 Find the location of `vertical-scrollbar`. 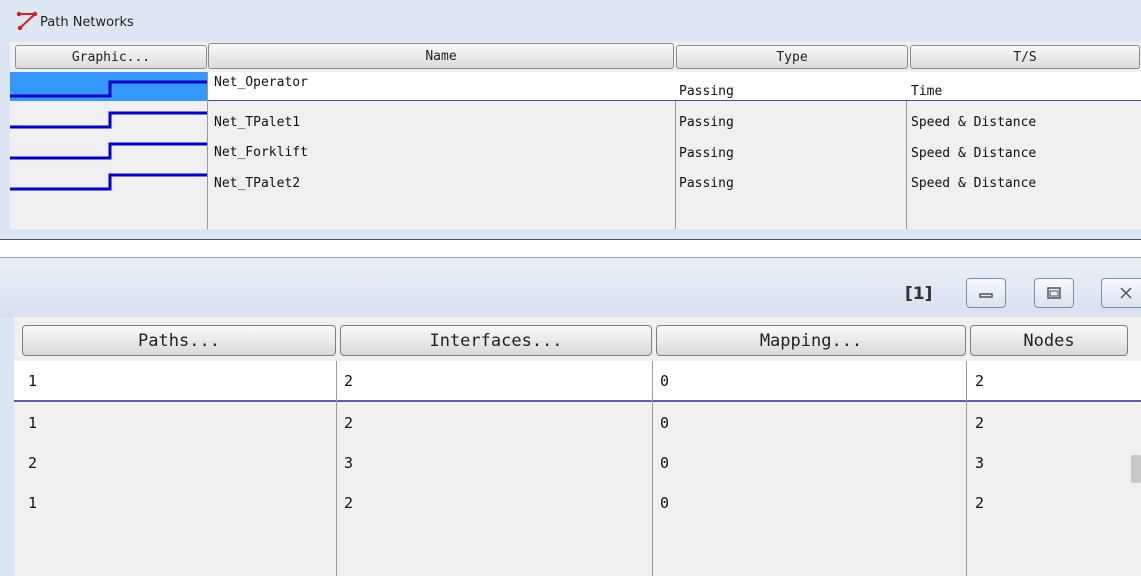

vertical-scrollbar is located at coordinates (1136, 469).